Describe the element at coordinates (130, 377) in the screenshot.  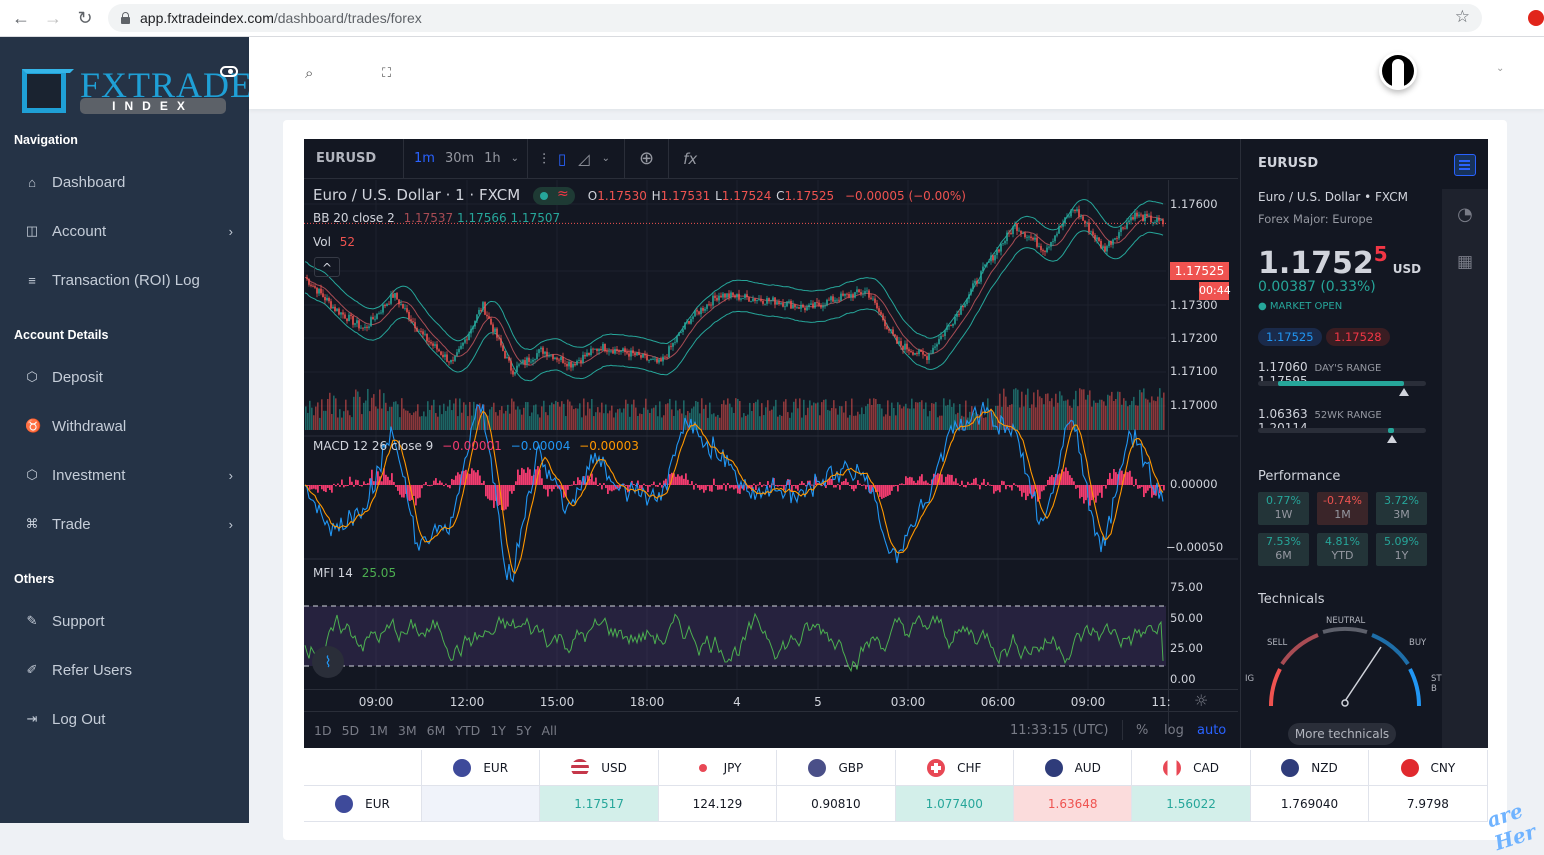
I see `sidebar-item-deposit: ⬡ Deposit` at that location.